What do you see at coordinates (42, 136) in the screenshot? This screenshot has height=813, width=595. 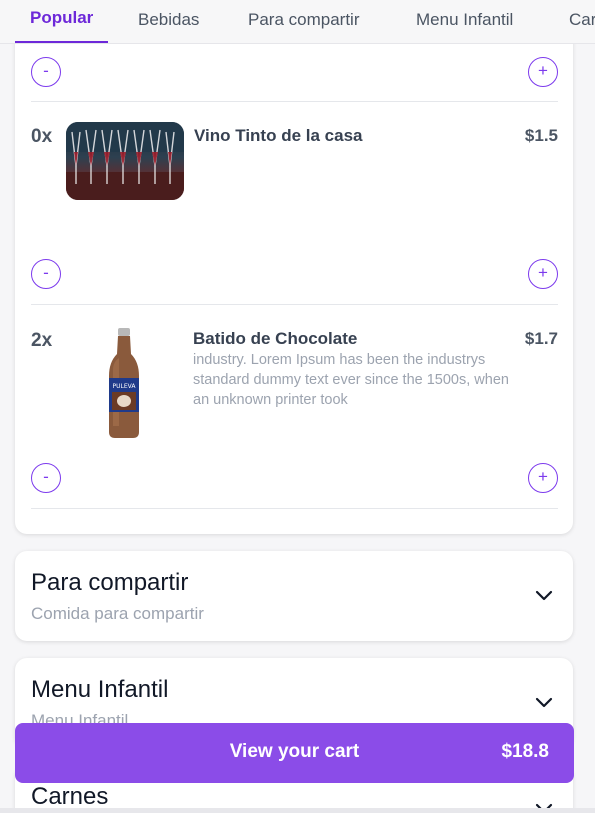 I see `item-quantity: 0x` at bounding box center [42, 136].